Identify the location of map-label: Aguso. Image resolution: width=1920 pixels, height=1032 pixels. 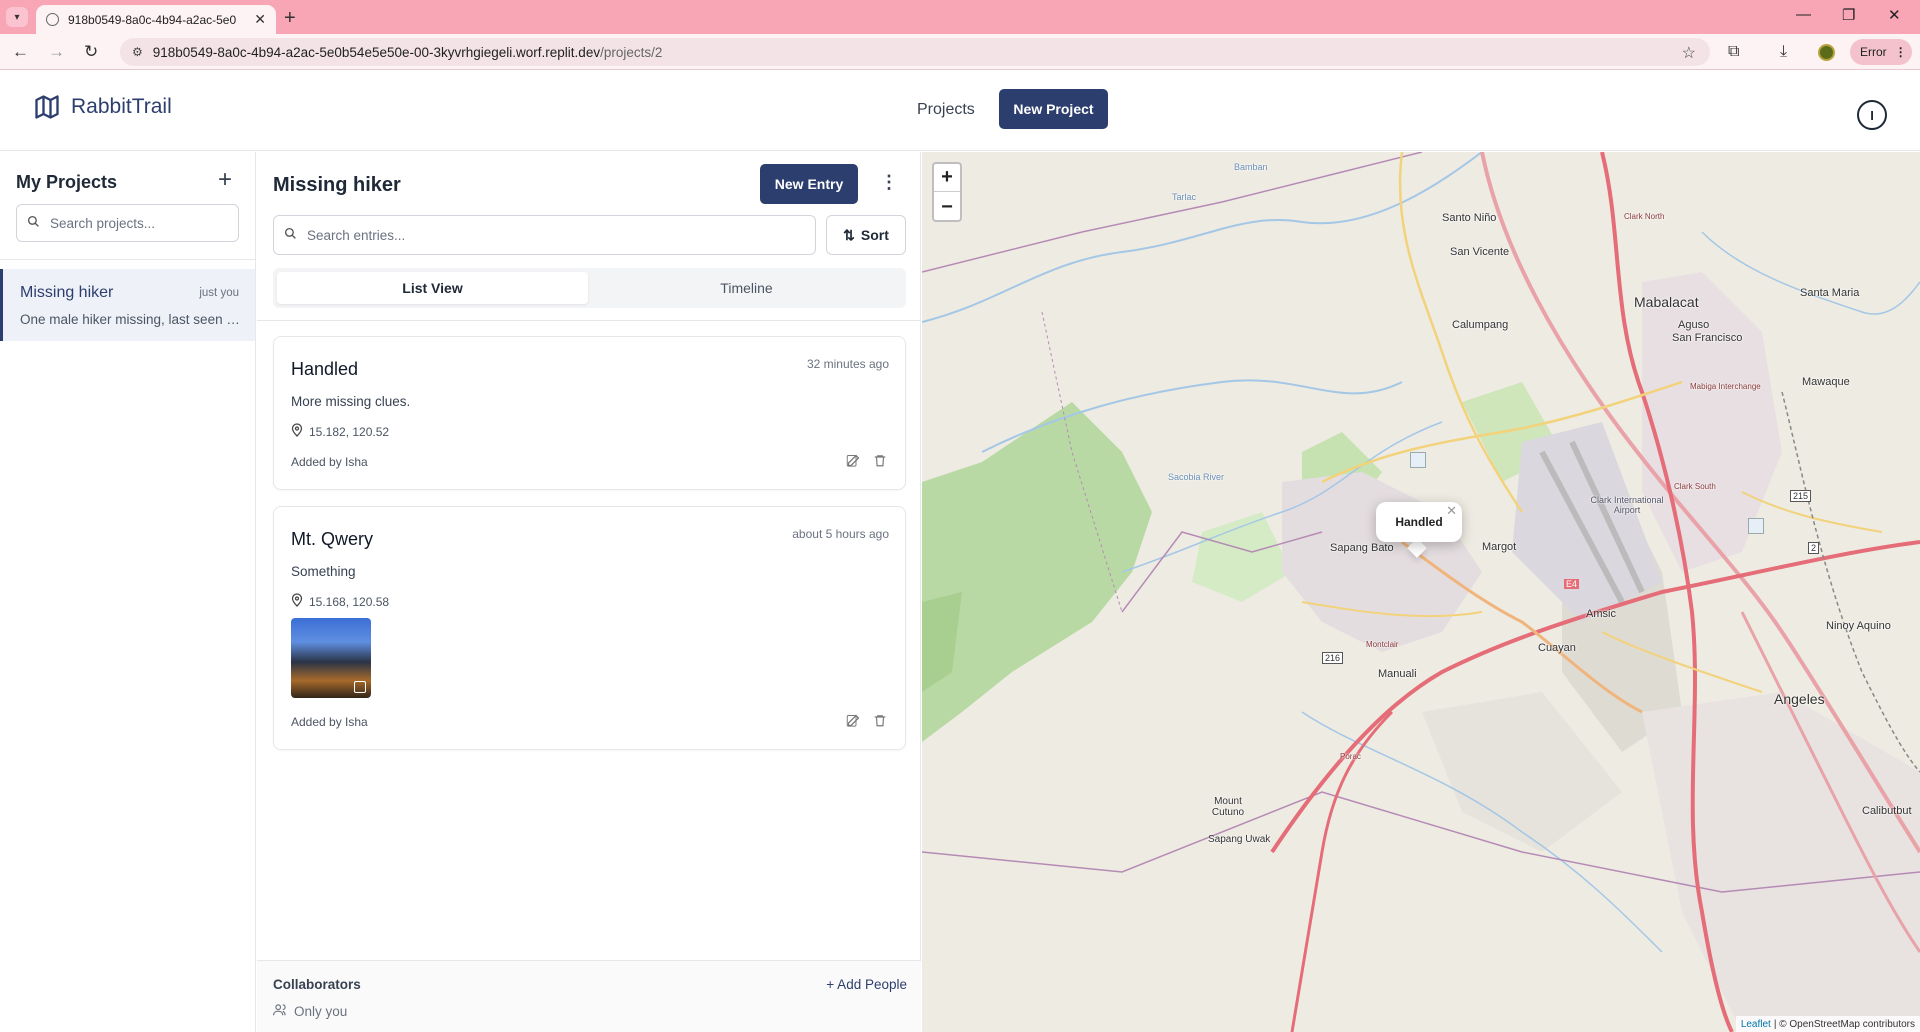
(1694, 325).